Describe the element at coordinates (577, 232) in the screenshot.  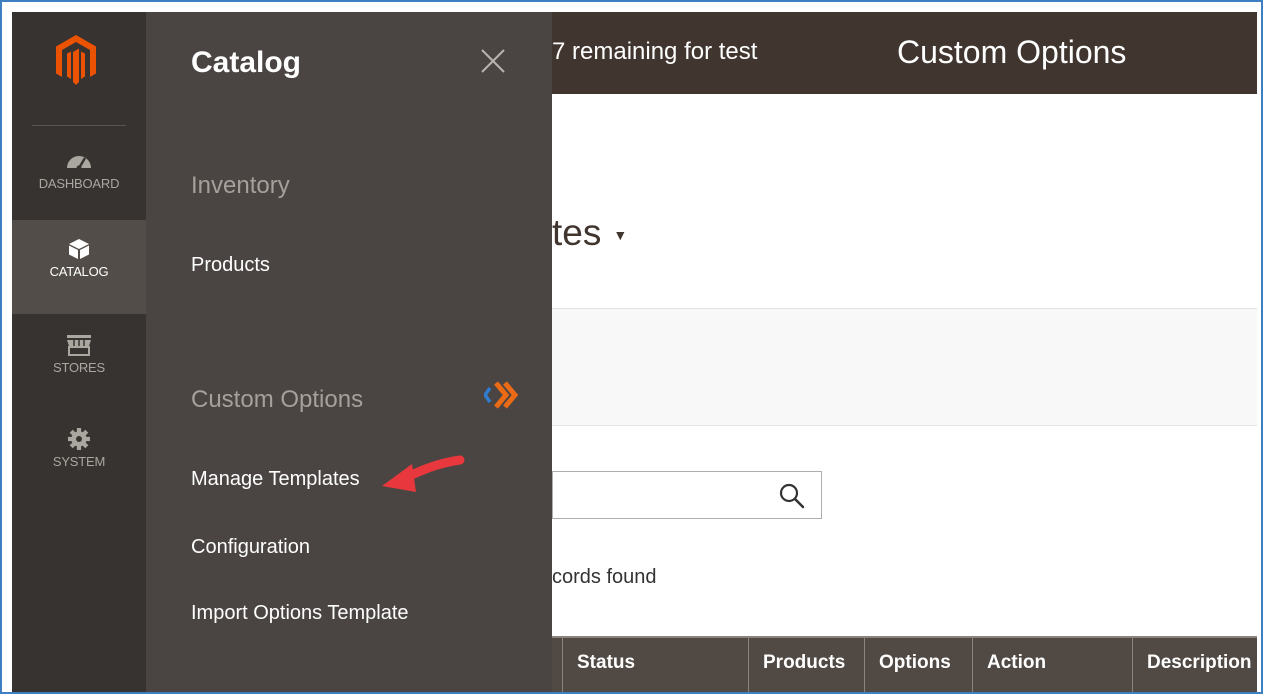
I see `page-title-text: tes` at that location.